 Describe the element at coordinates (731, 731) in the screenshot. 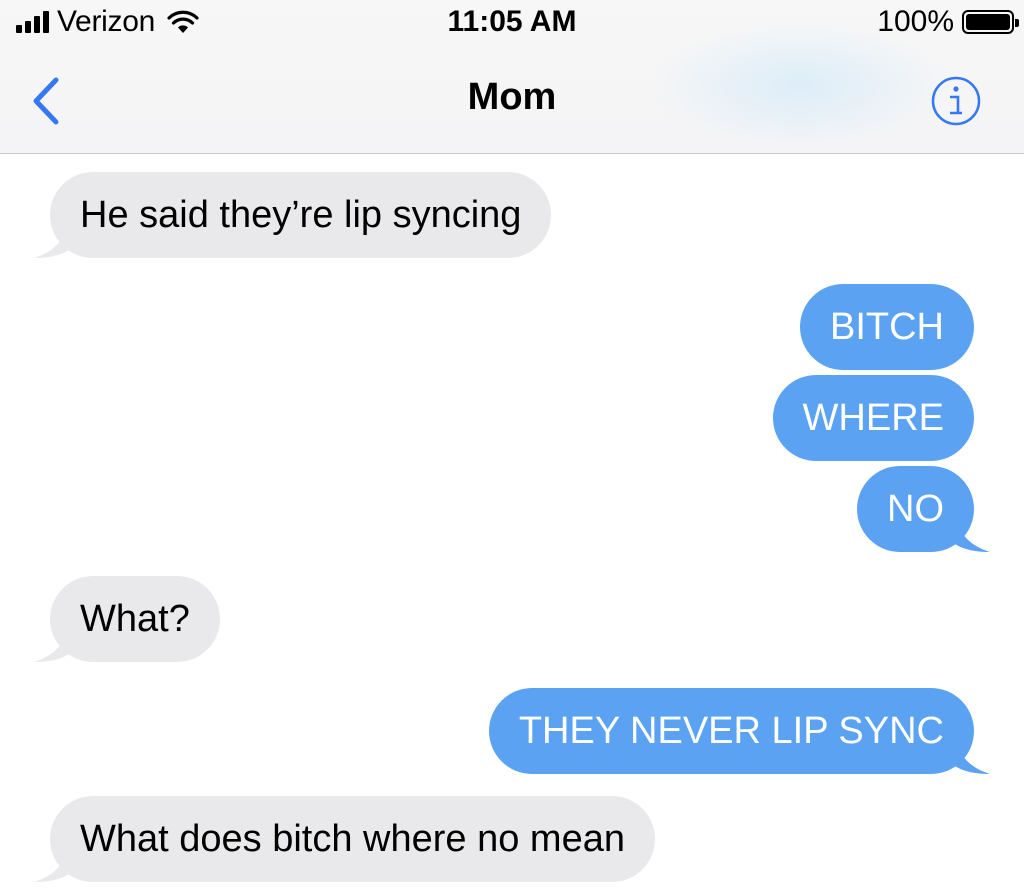

I see `sent-message: THEY NEVER LIP SYNC` at that location.